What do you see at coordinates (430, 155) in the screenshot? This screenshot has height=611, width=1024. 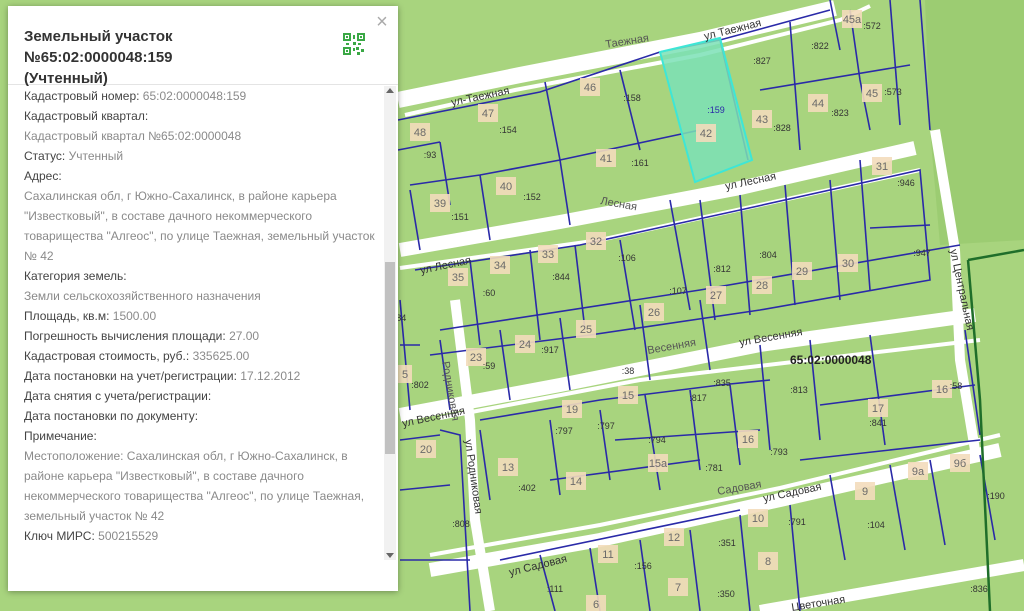 I see `parcel-code: :93` at bounding box center [430, 155].